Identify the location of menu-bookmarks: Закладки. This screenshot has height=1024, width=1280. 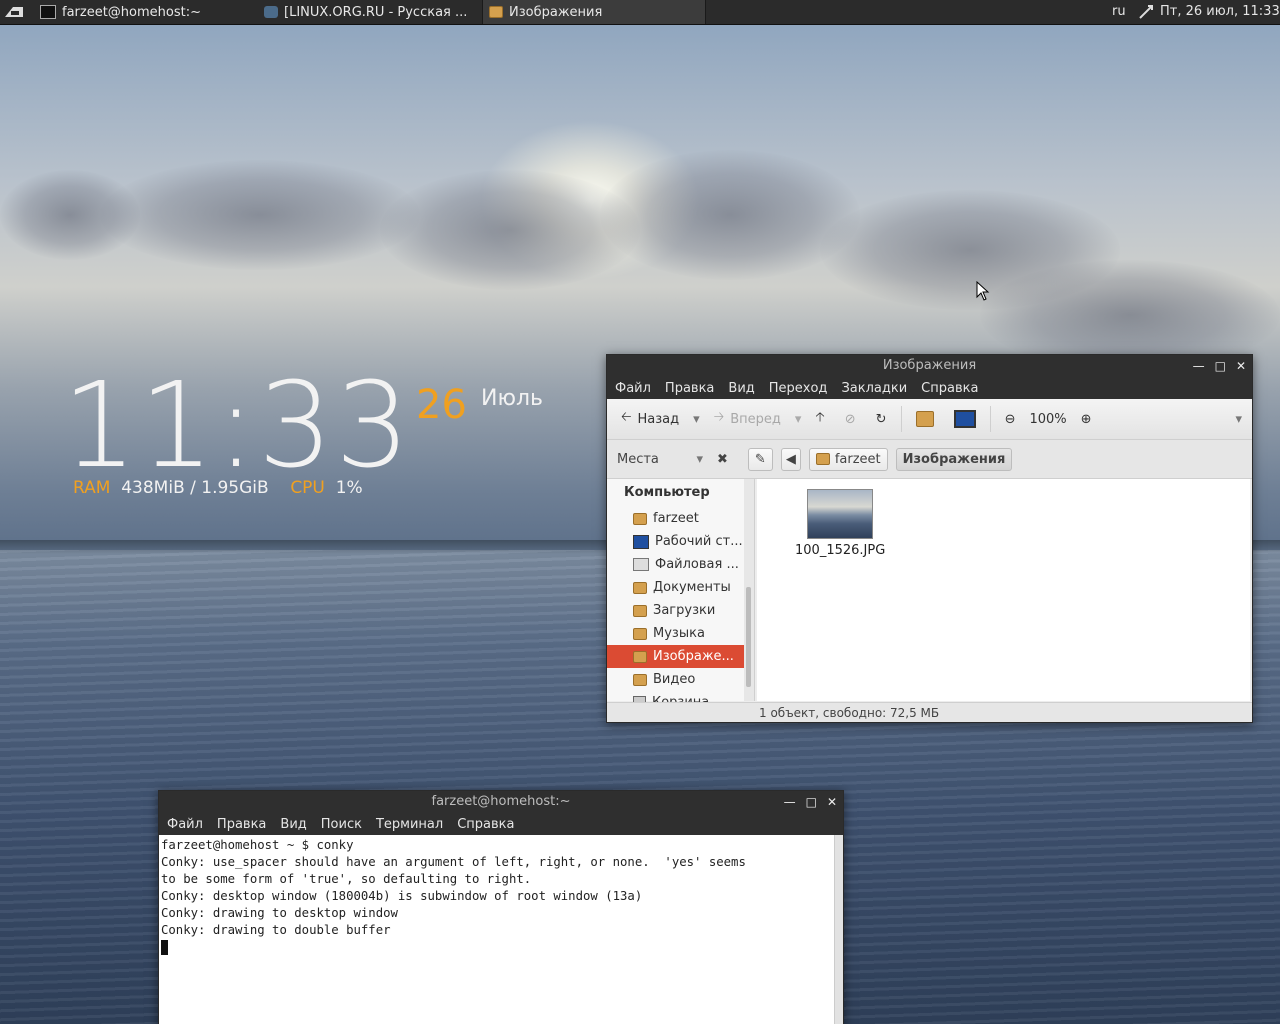
(874, 388).